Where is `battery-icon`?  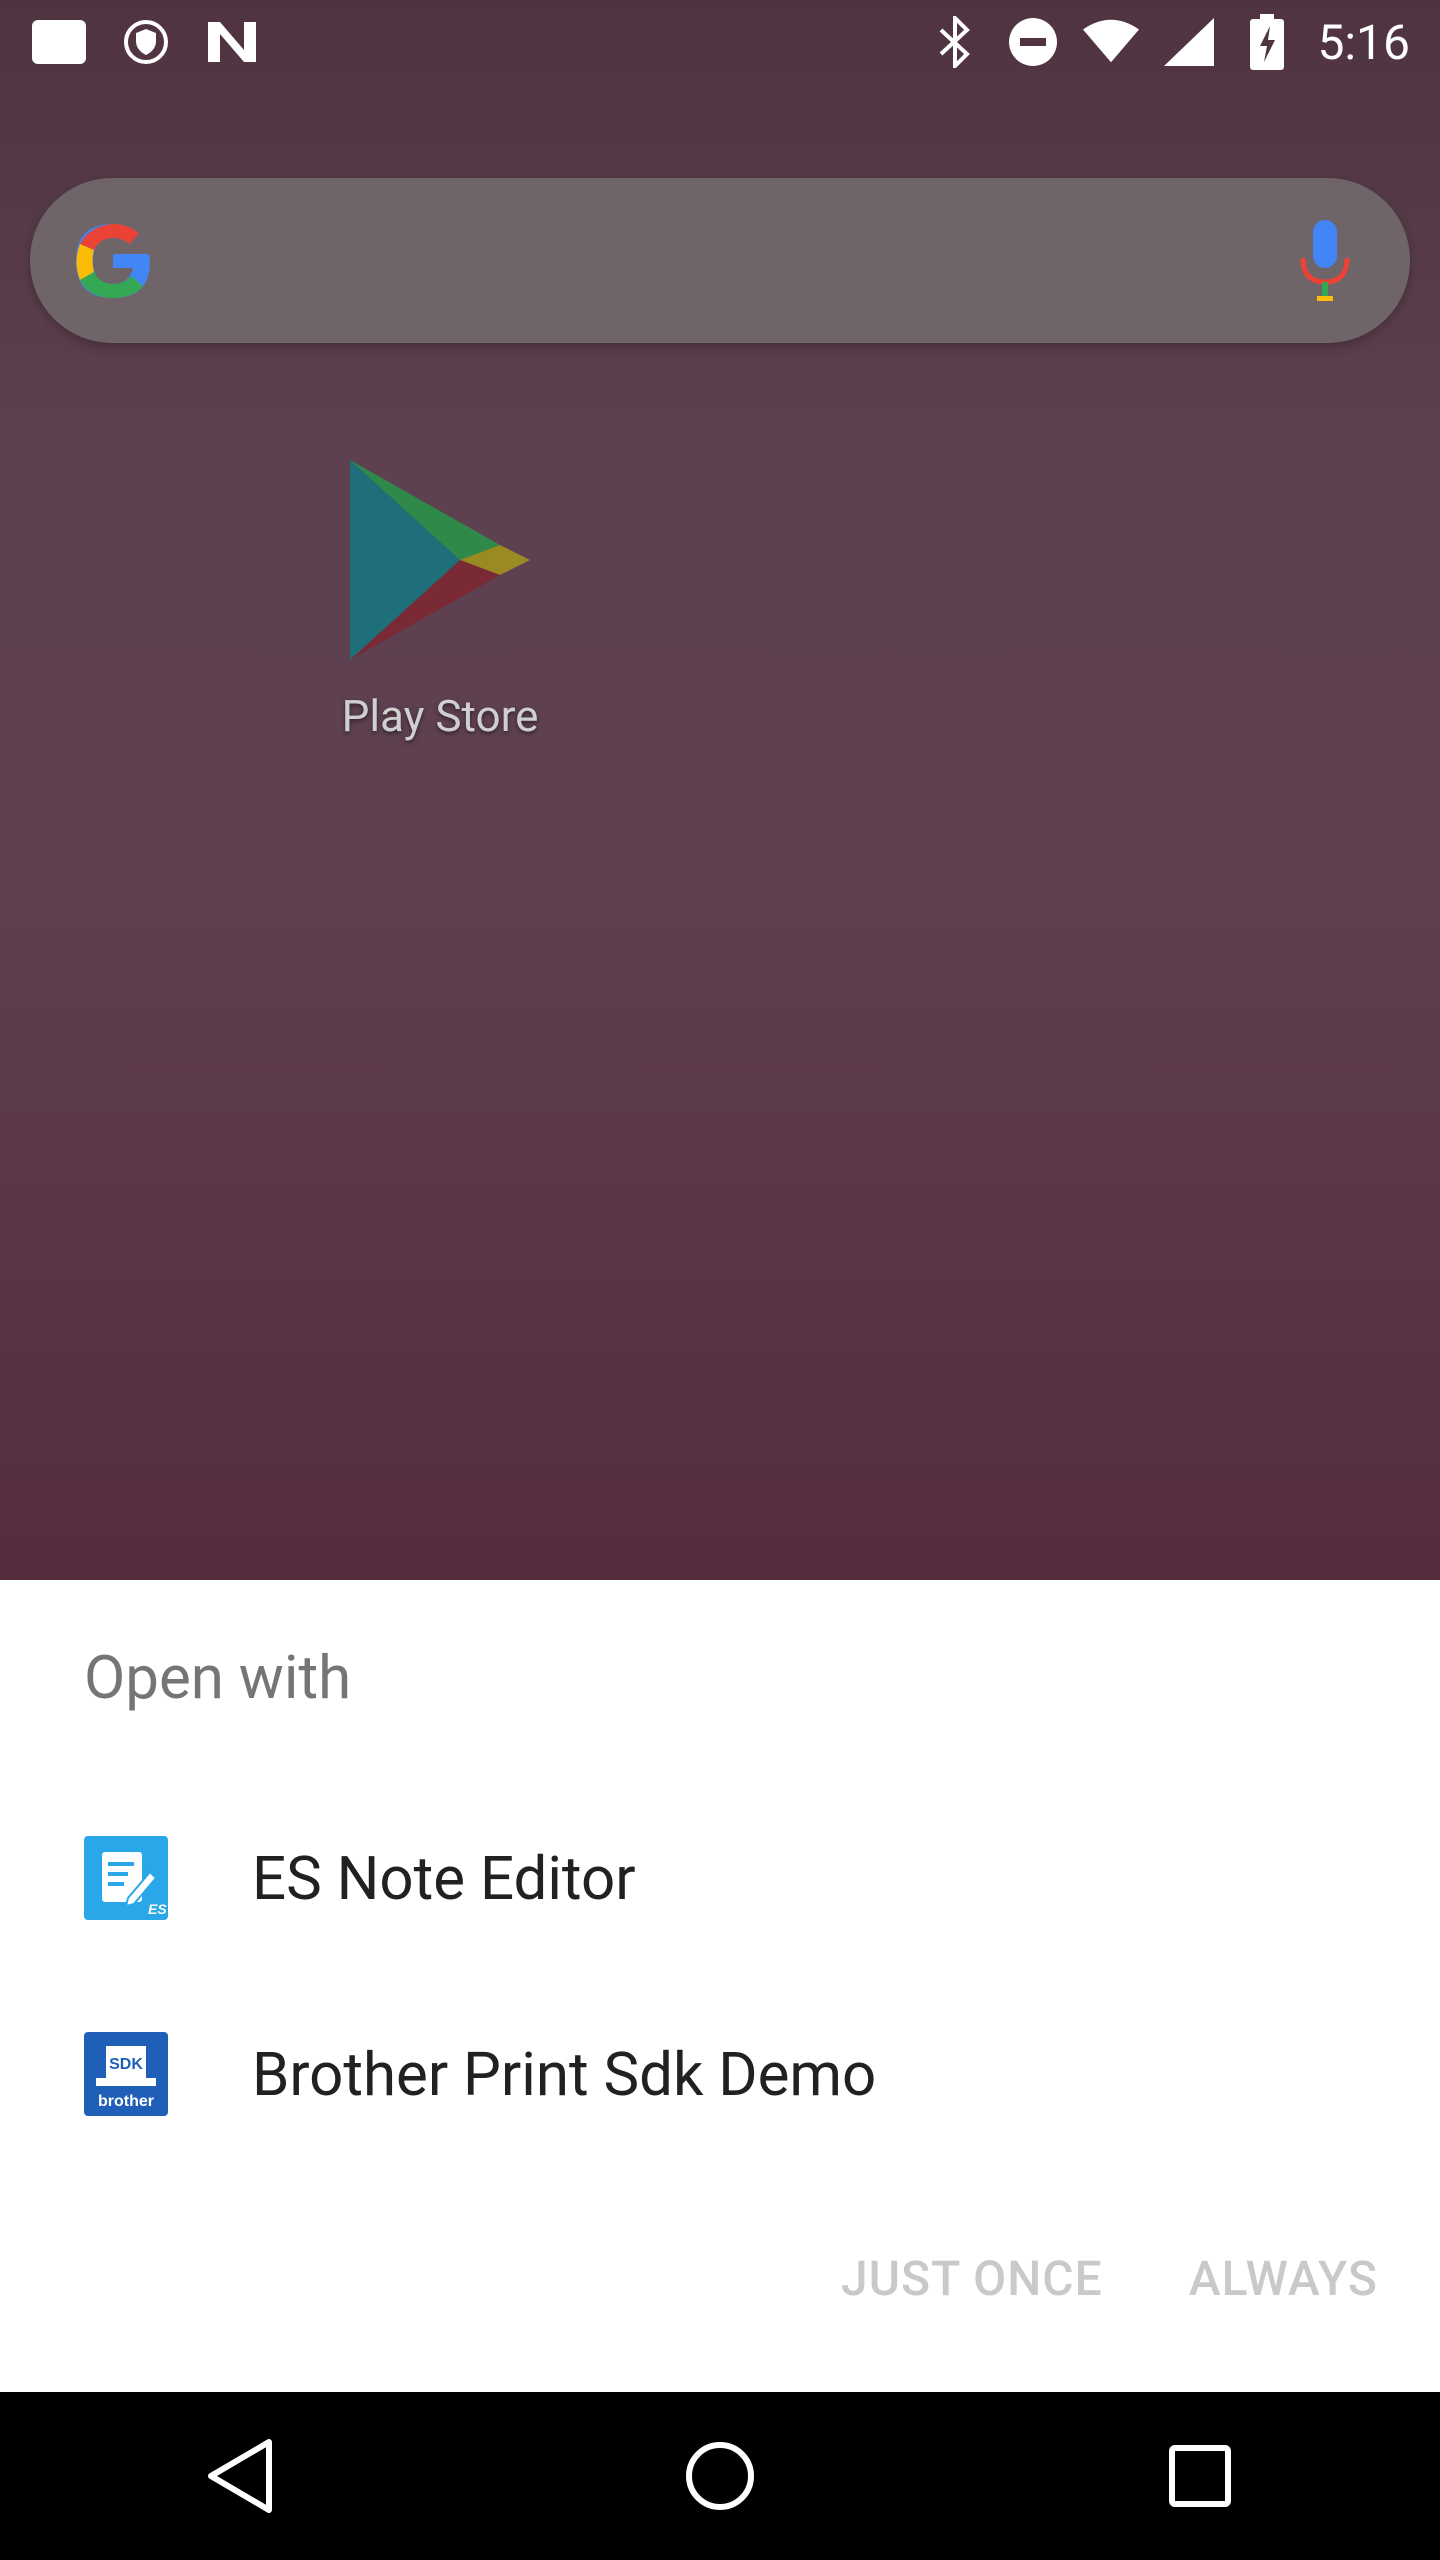
battery-icon is located at coordinates (1267, 42).